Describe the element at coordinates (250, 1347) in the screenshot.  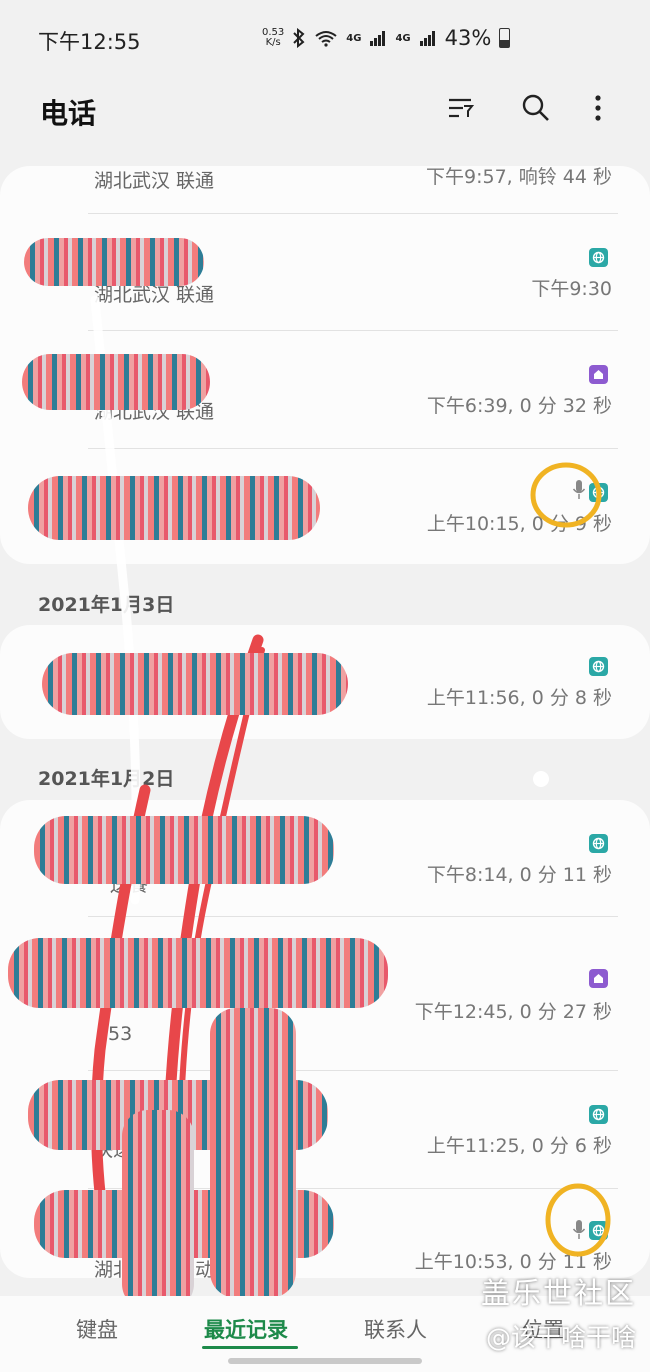
I see `active-tab-indicator` at that location.